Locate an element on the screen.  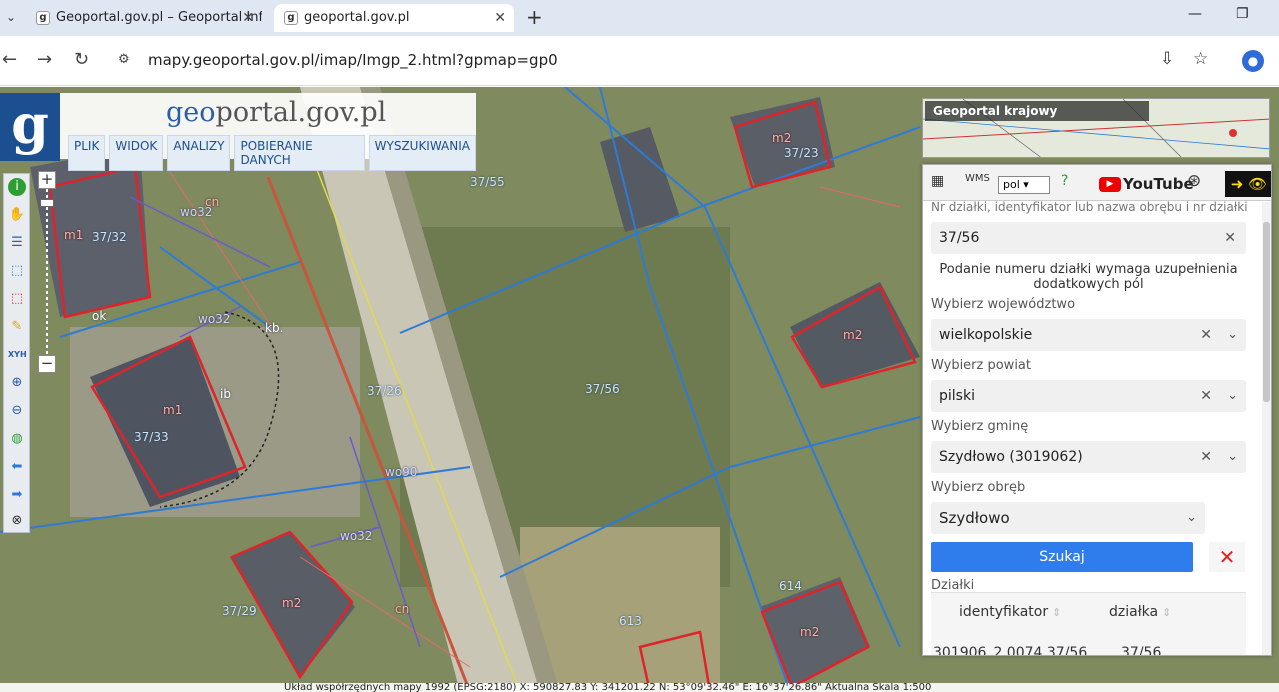
calendar-icon: ▦ is located at coordinates (937, 181).